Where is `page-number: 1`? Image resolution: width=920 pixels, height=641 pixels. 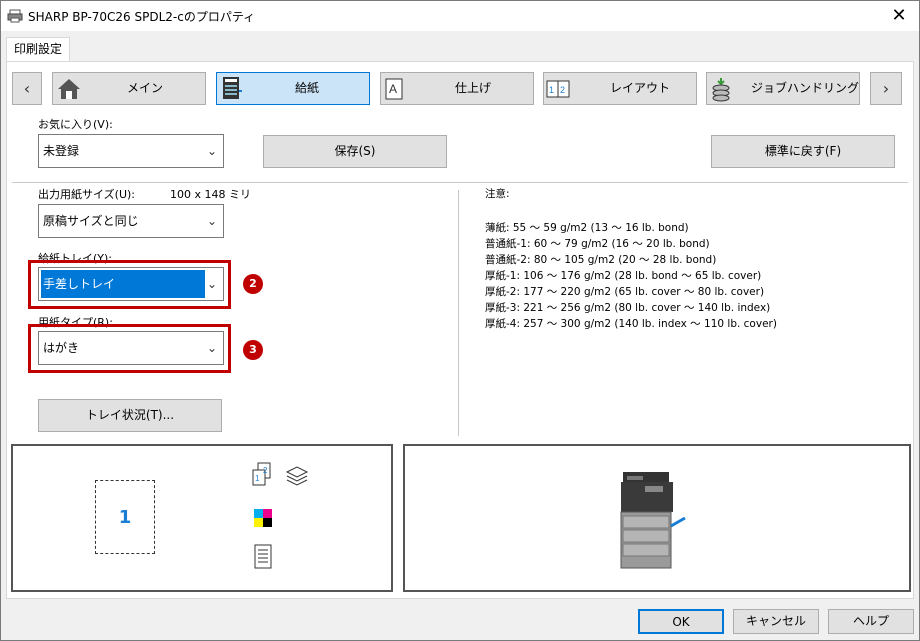
page-number: 1 is located at coordinates (125, 517).